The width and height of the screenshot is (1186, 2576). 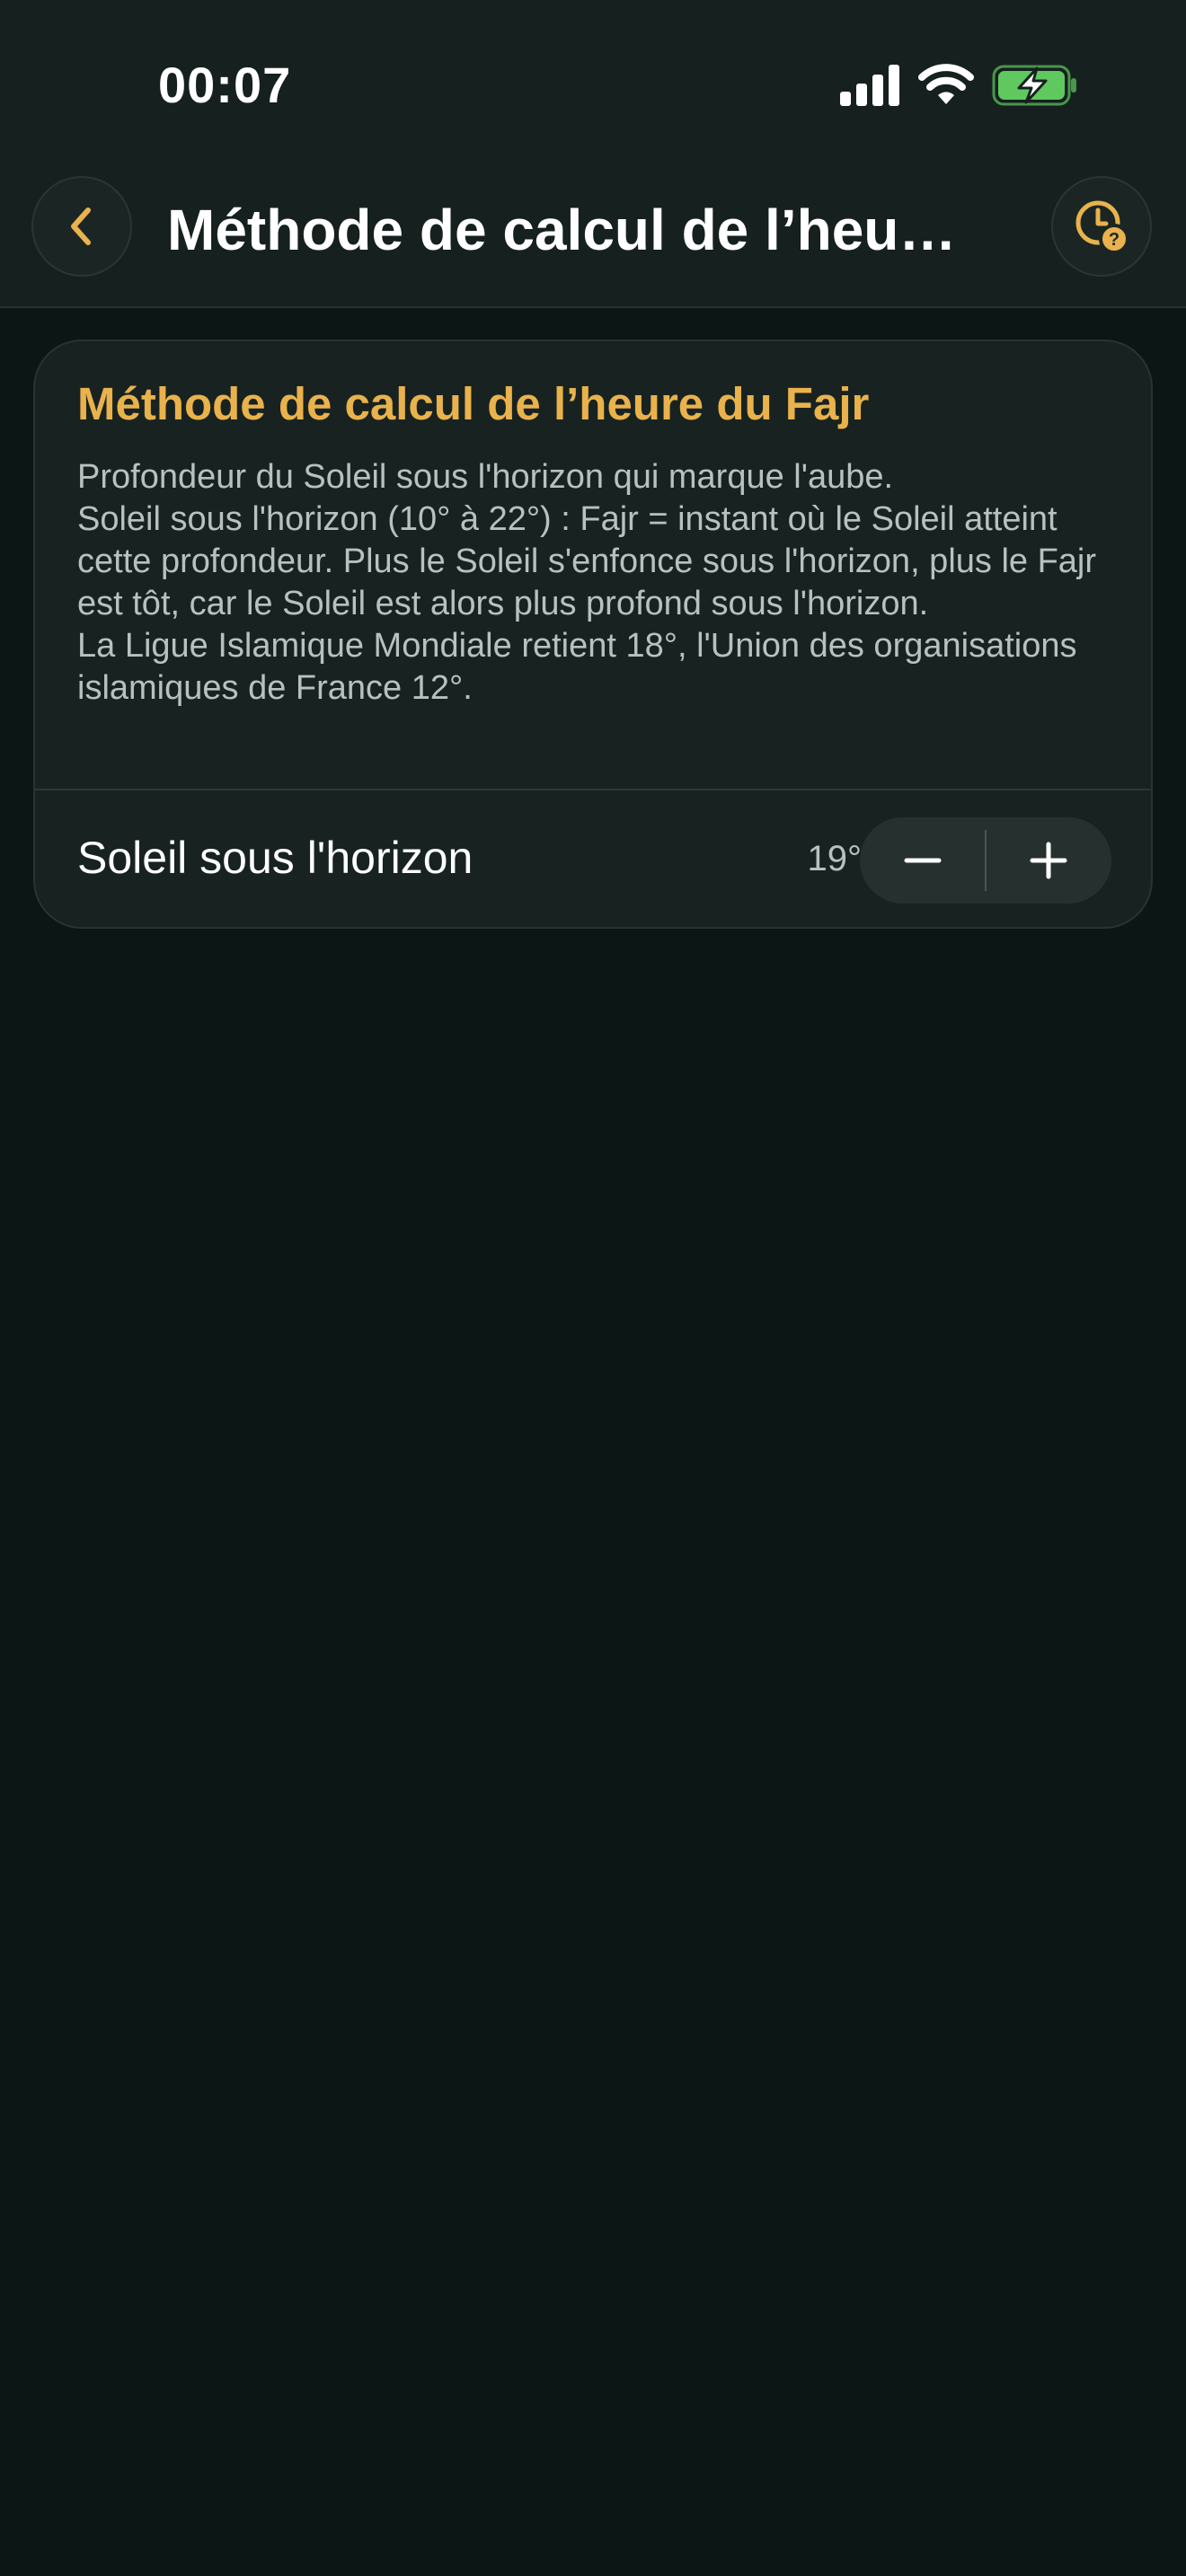 I want to click on chevron-left-icon, so click(x=81, y=226).